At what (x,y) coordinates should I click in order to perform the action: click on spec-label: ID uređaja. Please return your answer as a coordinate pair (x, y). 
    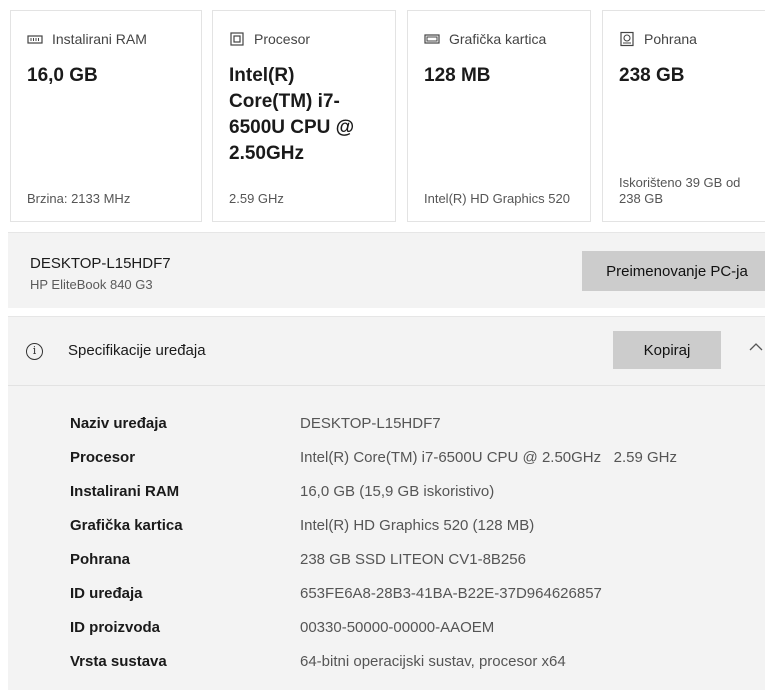
    Looking at the image, I should click on (106, 593).